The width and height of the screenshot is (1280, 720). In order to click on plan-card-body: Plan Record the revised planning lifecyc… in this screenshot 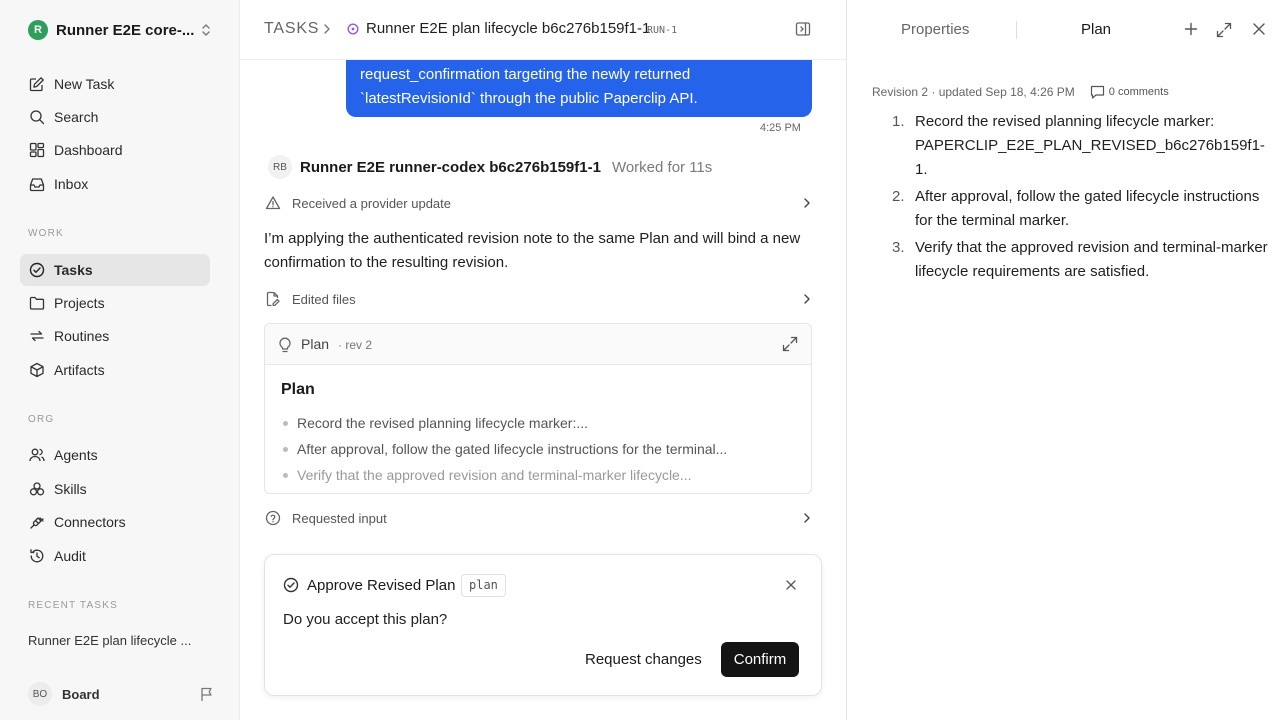, I will do `click(538, 426)`.